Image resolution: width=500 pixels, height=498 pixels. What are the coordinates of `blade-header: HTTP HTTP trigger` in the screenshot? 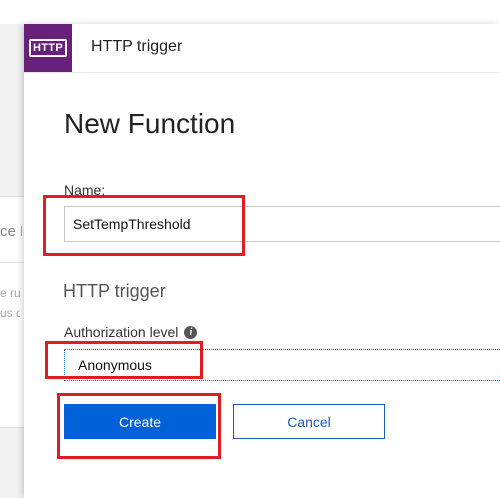 It's located at (262, 48).